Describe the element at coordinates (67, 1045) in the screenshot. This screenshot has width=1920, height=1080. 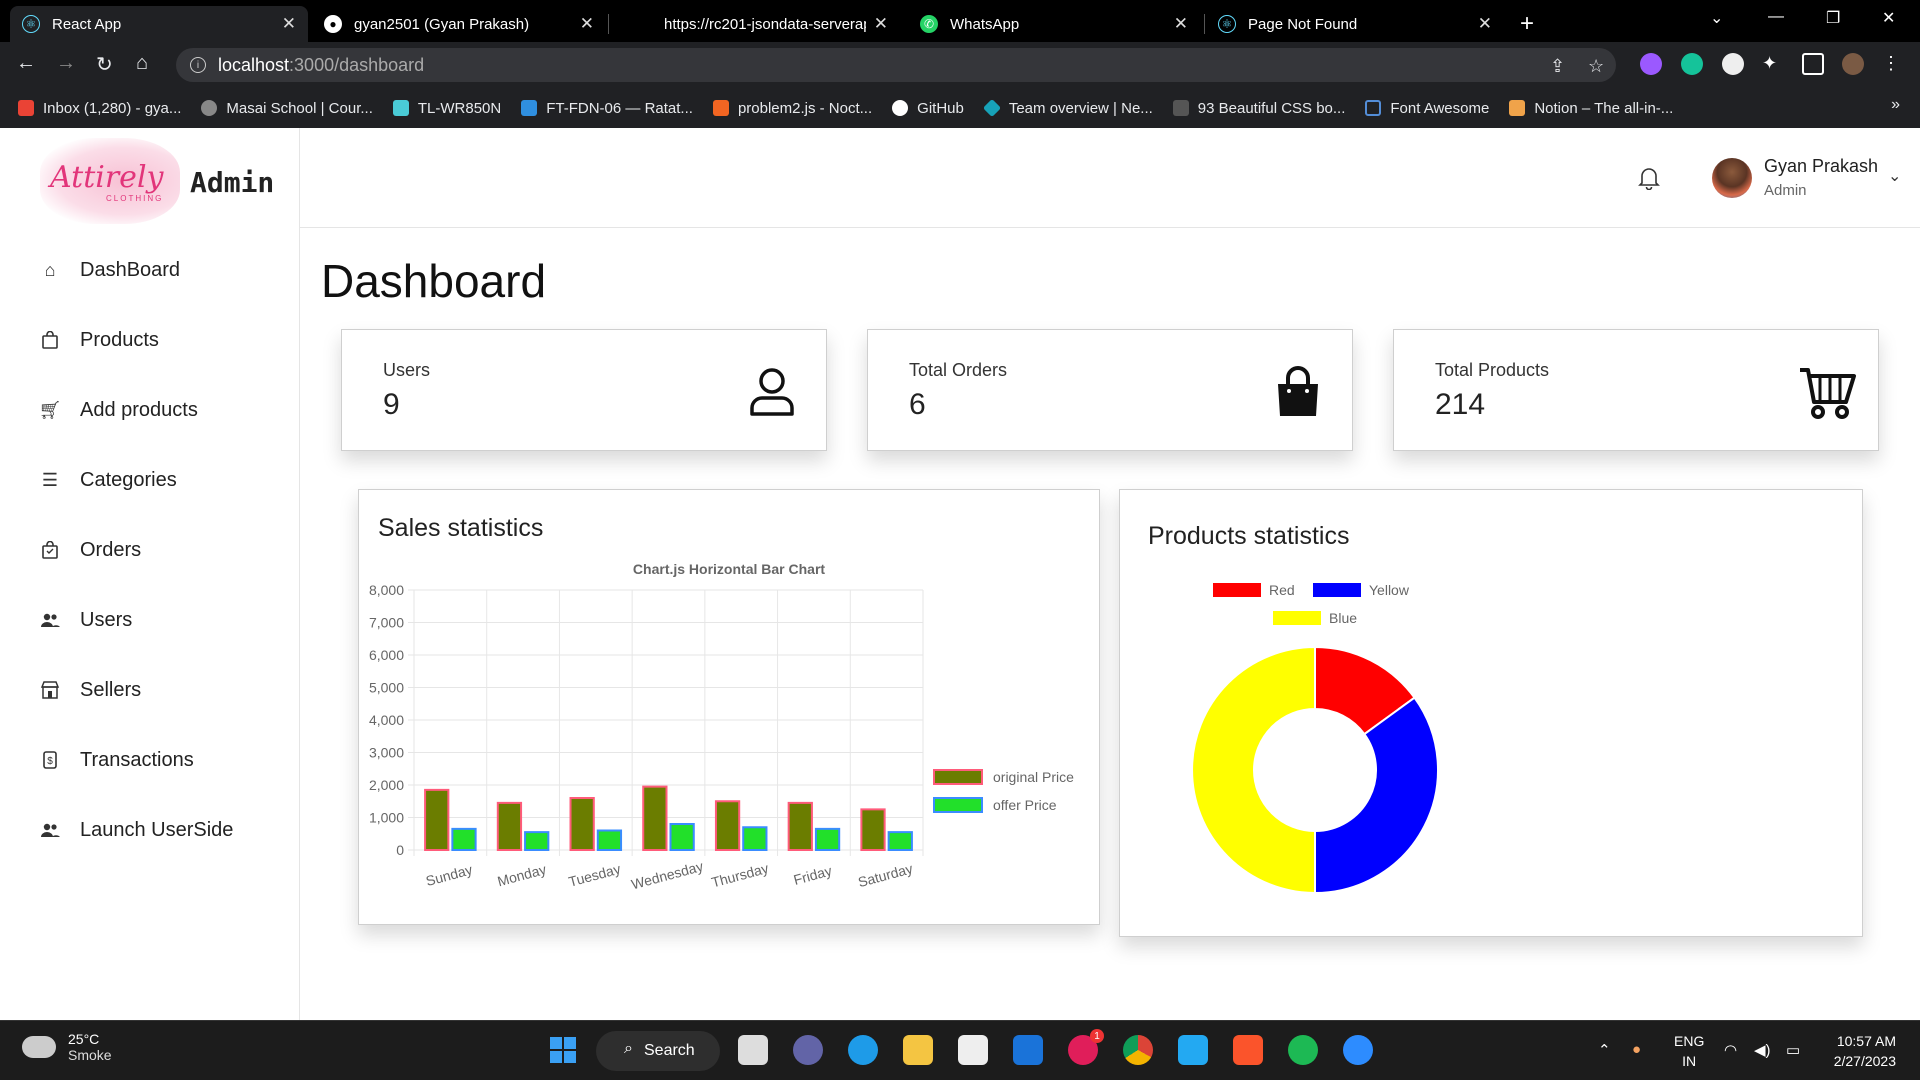
I see `weather-widget: 25°C Smoke` at that location.